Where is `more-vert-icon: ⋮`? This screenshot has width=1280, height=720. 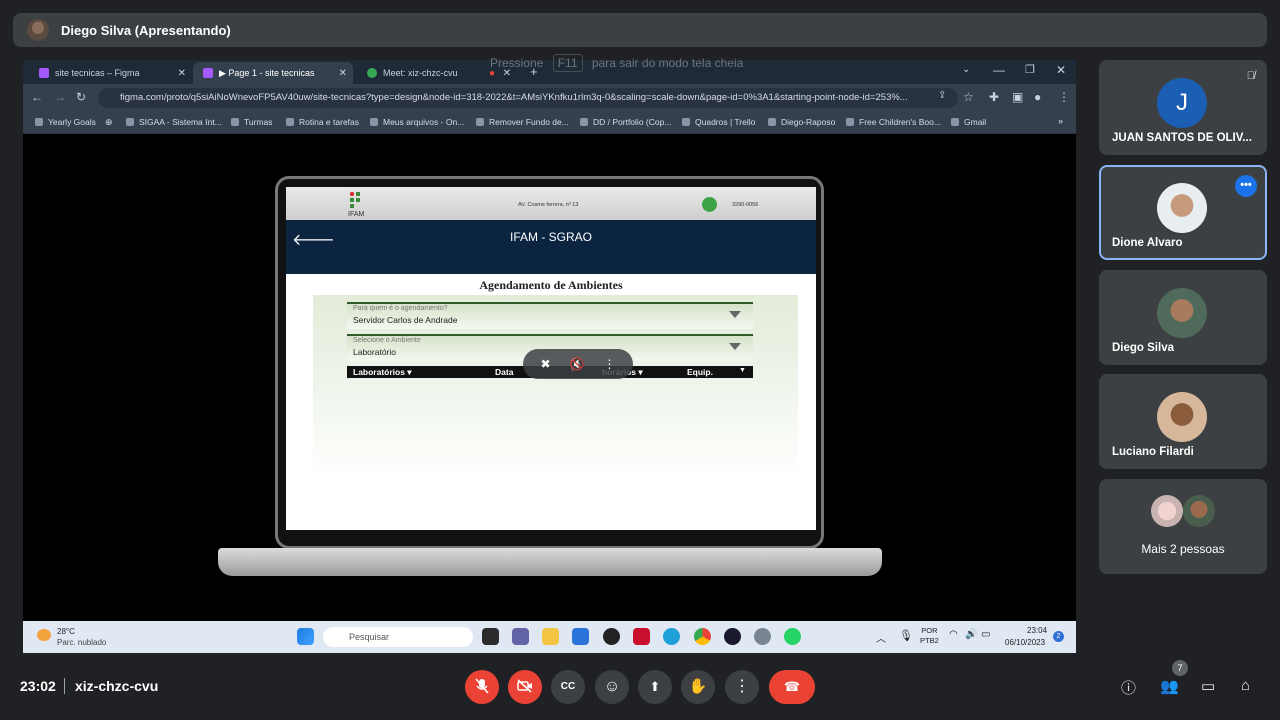
more-vert-icon: ⋮ is located at coordinates (742, 686).